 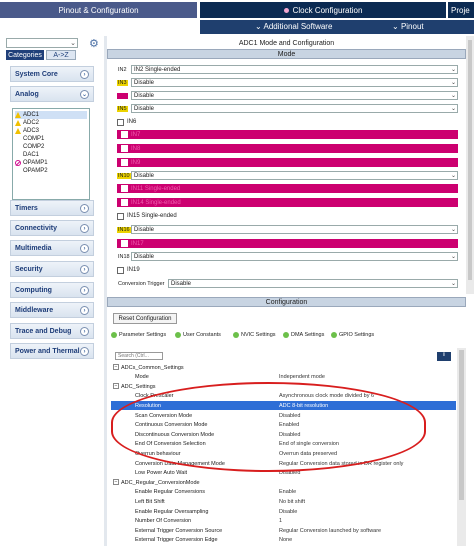 What do you see at coordinates (52, 248) in the screenshot?
I see `category-multimedia: Multimedia ›` at bounding box center [52, 248].